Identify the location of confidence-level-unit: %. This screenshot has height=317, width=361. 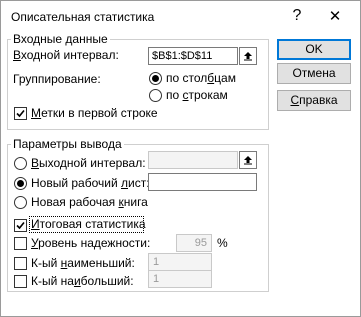
(222, 243).